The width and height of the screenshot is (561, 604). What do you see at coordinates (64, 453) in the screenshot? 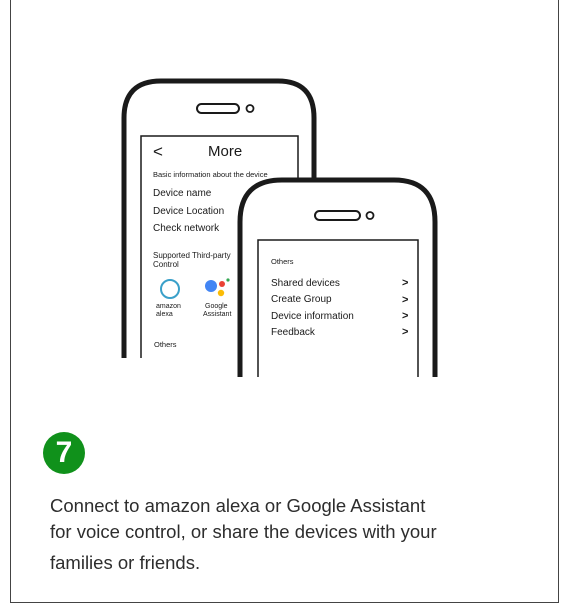
I see `step-number-badge: 7` at bounding box center [64, 453].